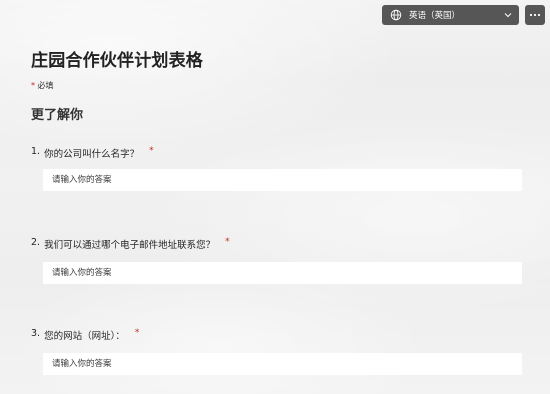 The width and height of the screenshot is (550, 394). What do you see at coordinates (282, 364) in the screenshot?
I see `website-input` at bounding box center [282, 364].